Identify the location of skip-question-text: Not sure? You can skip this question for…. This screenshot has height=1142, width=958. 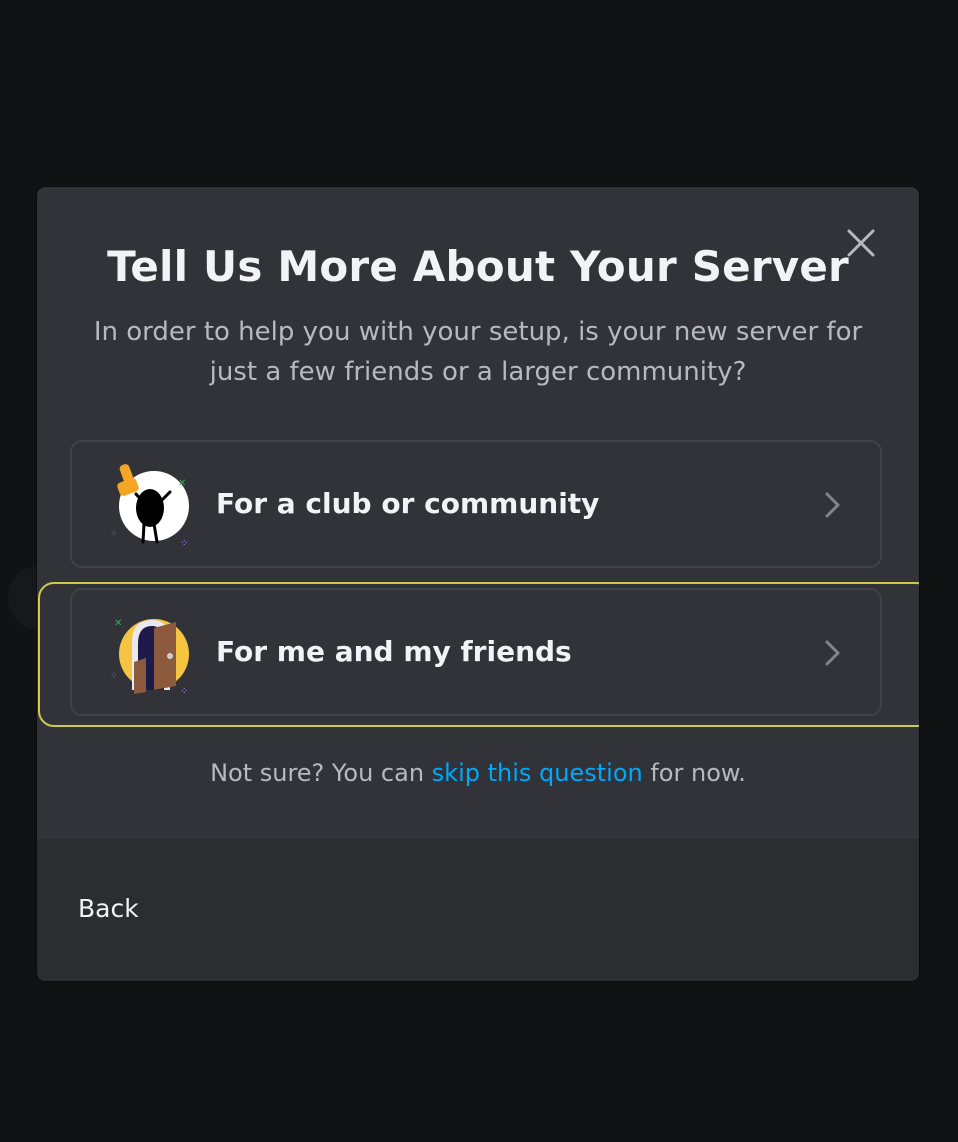
(478, 773).